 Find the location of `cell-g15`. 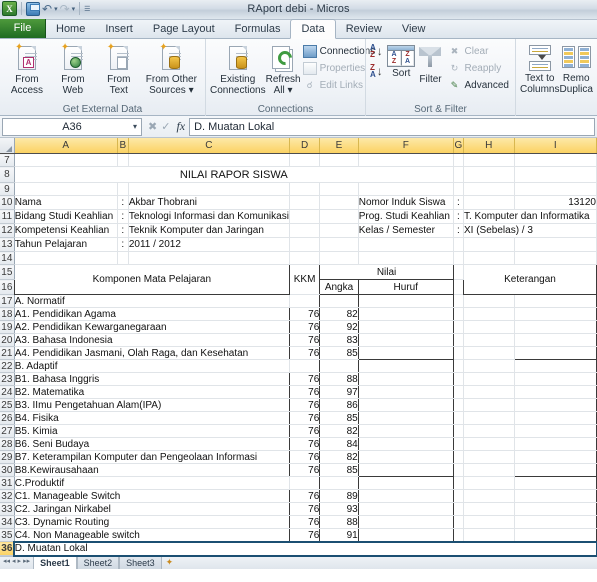

cell-g15 is located at coordinates (459, 272).